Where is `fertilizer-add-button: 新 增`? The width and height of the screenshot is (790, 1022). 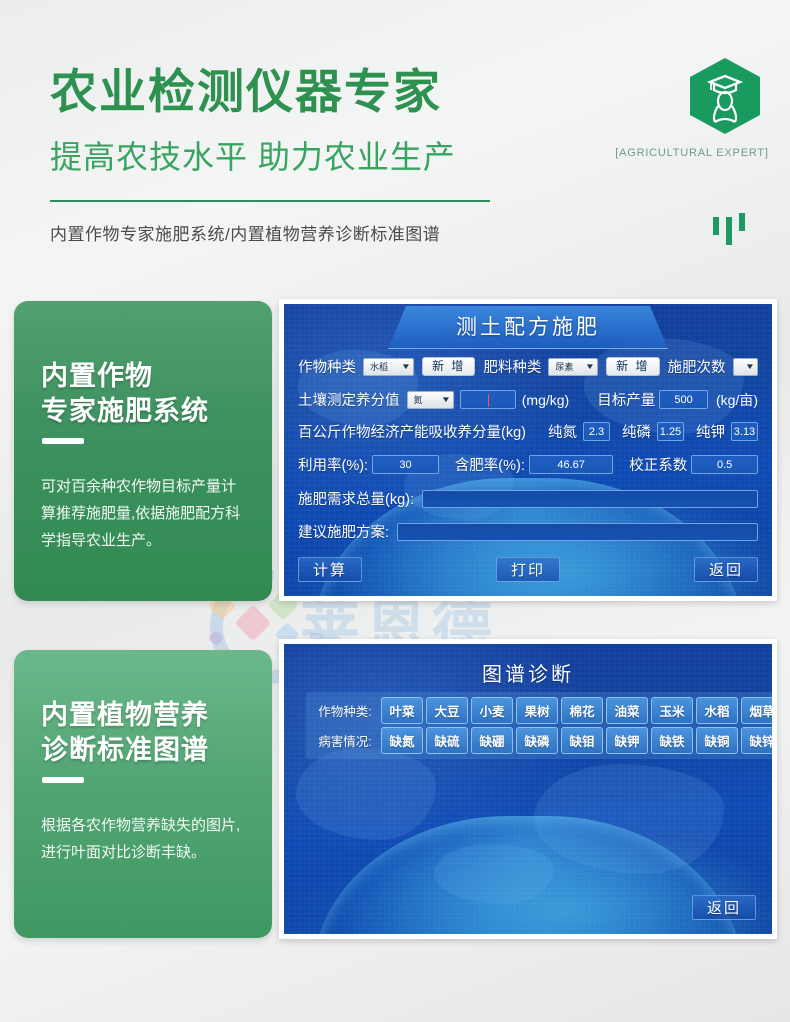
fertilizer-add-button: 新 增 is located at coordinates (633, 366).